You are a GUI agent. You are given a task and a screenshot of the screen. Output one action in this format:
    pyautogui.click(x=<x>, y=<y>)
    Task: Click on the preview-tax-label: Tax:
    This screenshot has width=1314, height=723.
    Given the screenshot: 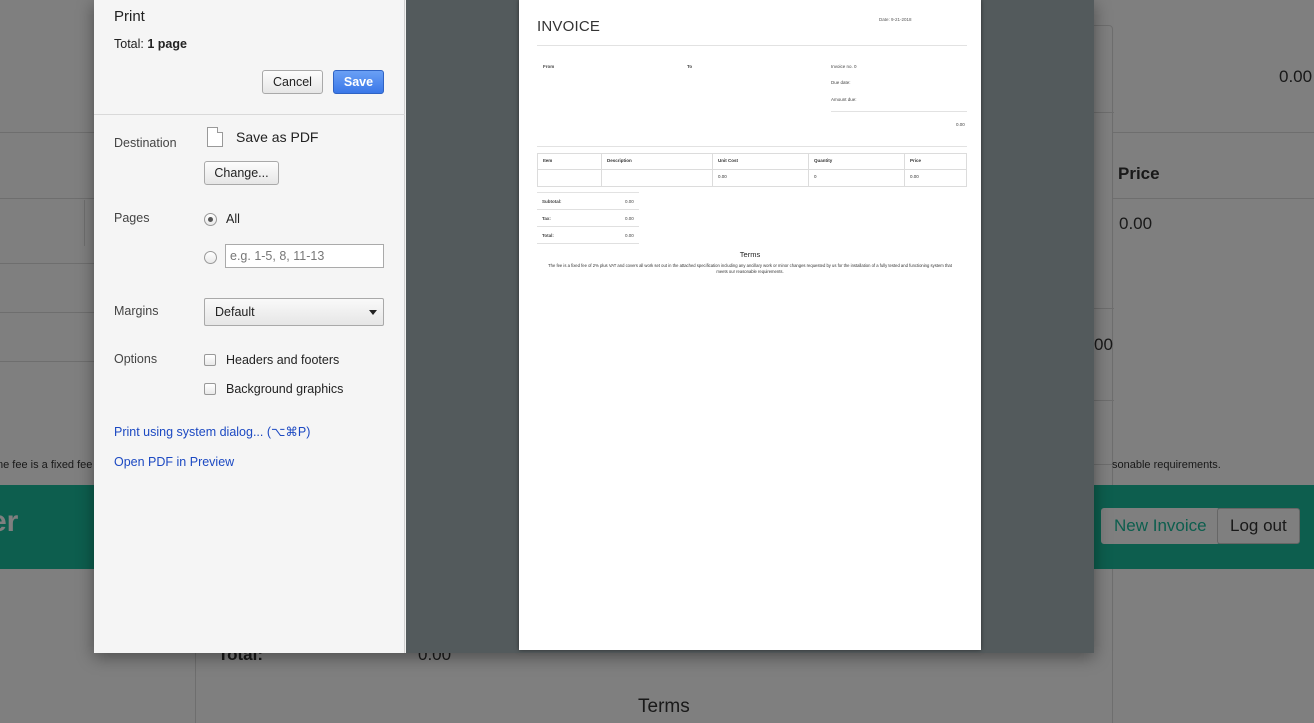 What is the action you would take?
    pyautogui.click(x=546, y=218)
    